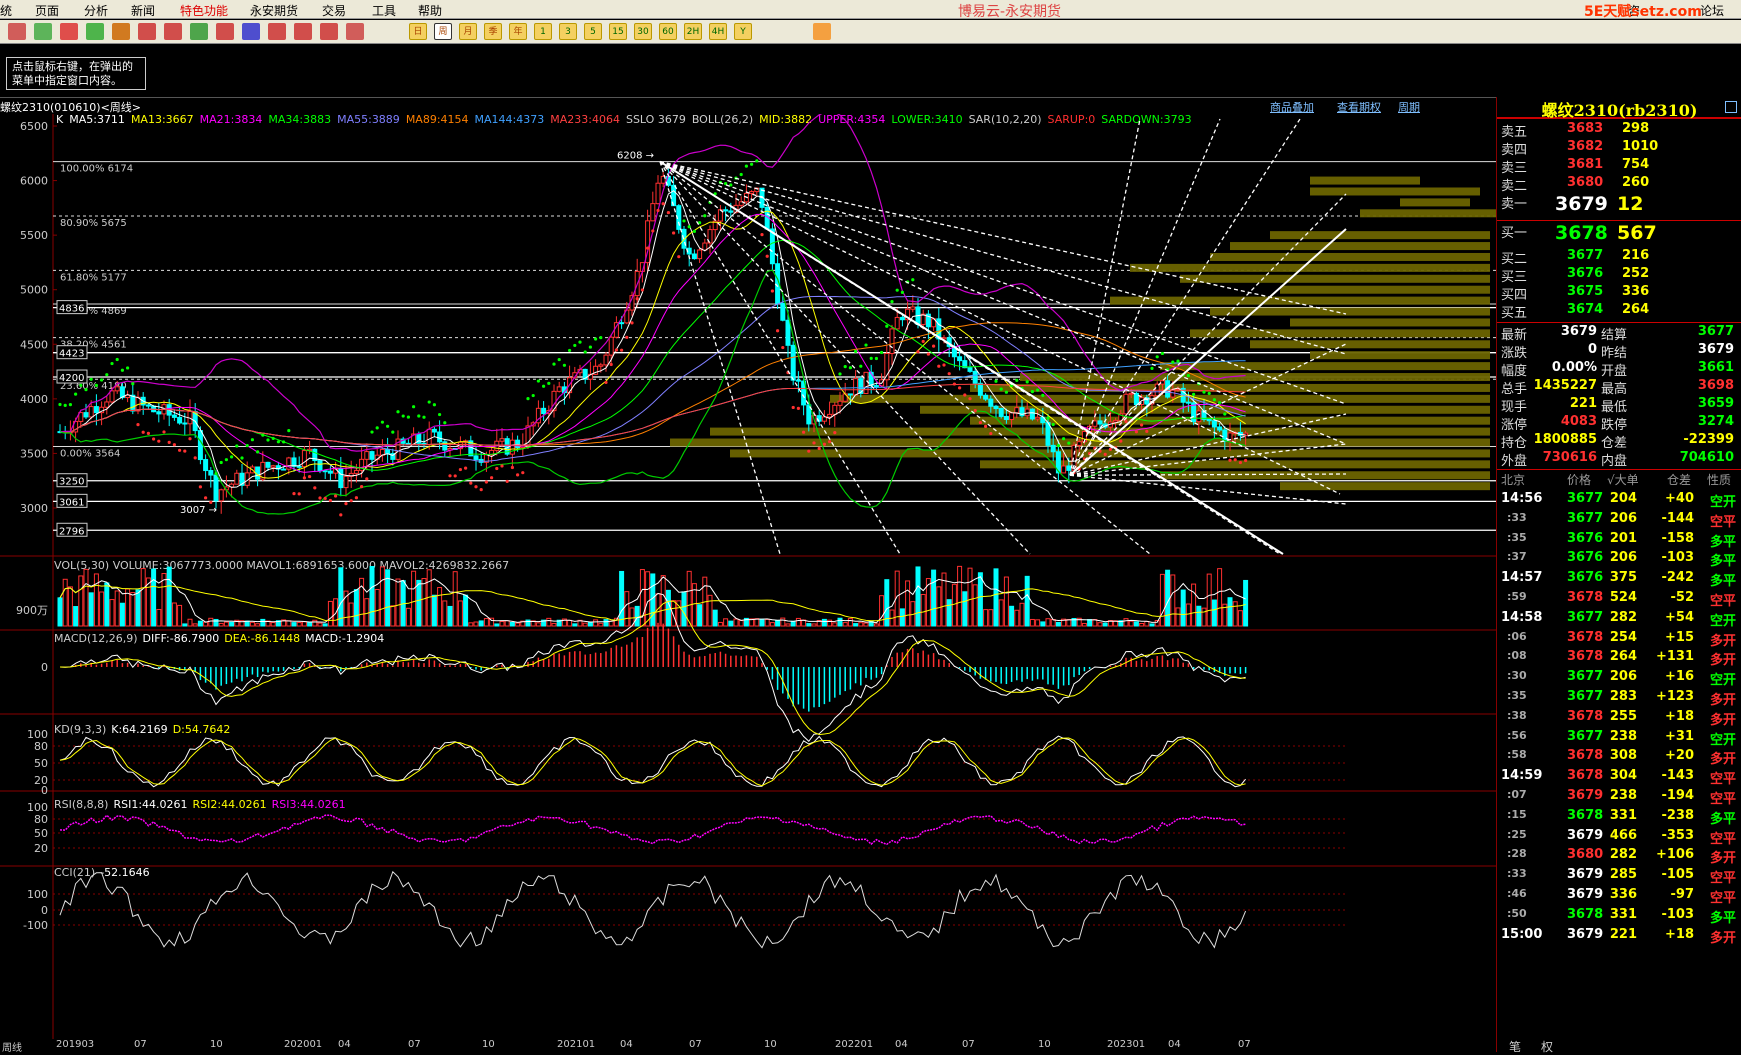  Describe the element at coordinates (468, 31) in the screenshot. I see `period-button-2: 月` at that location.